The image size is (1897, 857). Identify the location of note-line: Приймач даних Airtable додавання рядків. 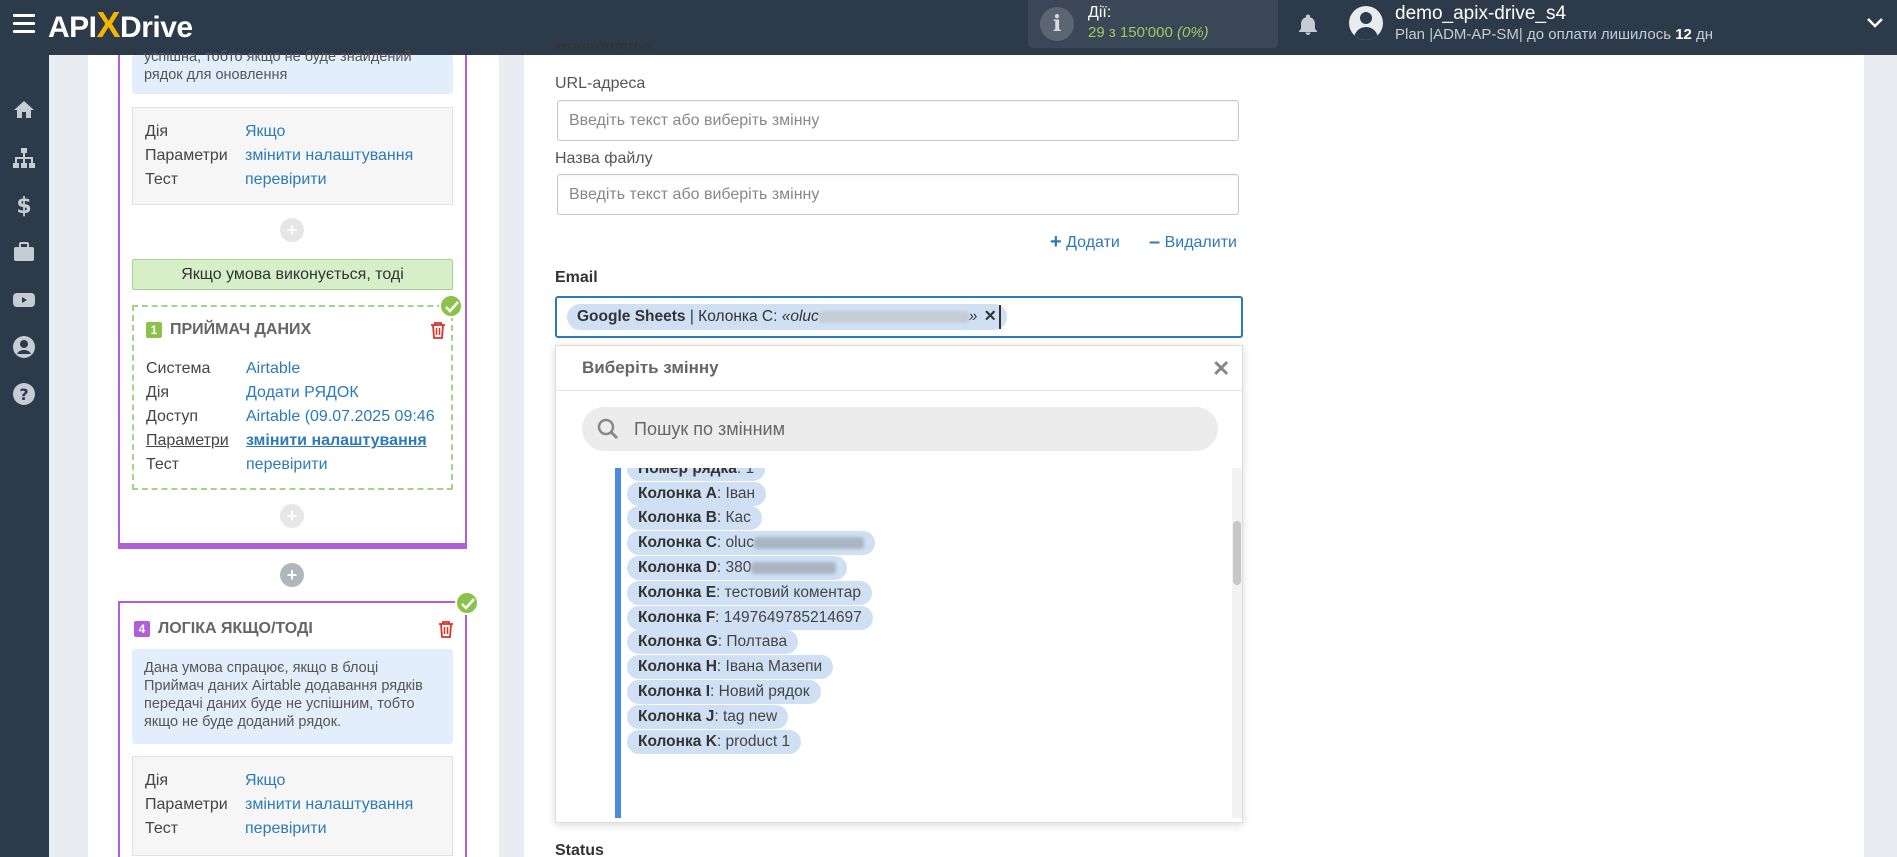
(283, 686).